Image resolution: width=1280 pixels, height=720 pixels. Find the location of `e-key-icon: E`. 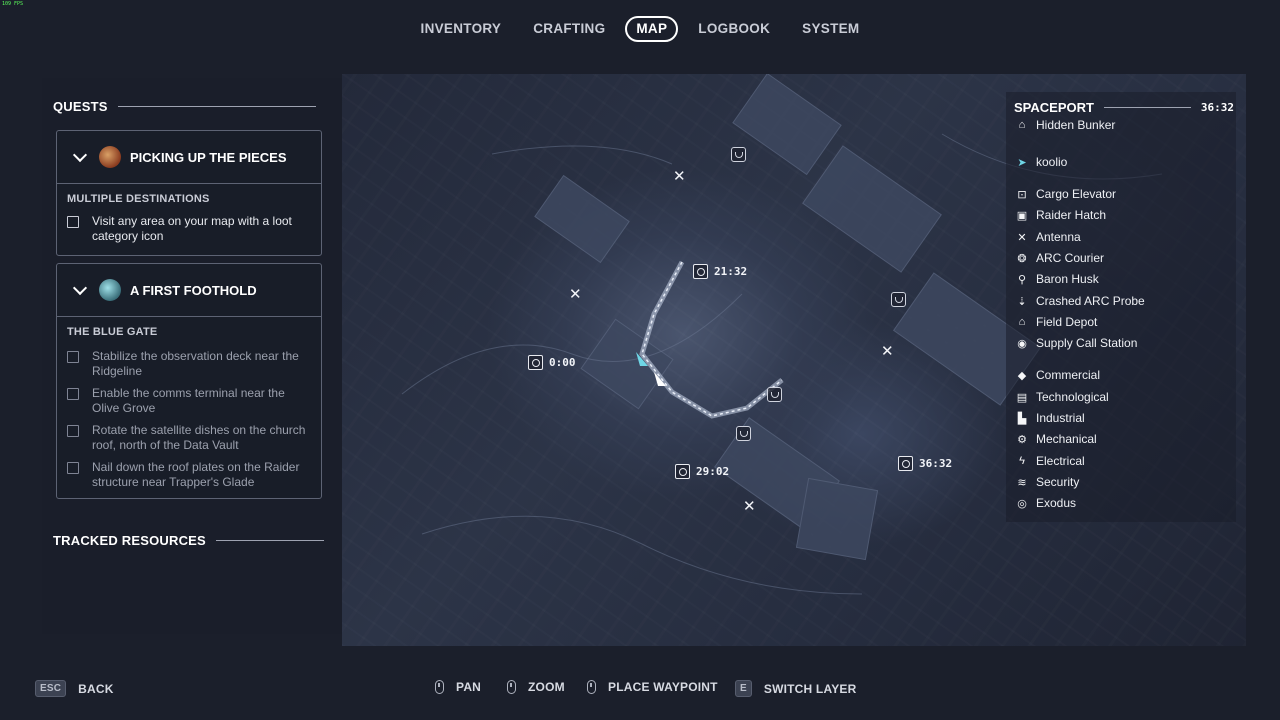

e-key-icon: E is located at coordinates (743, 688).